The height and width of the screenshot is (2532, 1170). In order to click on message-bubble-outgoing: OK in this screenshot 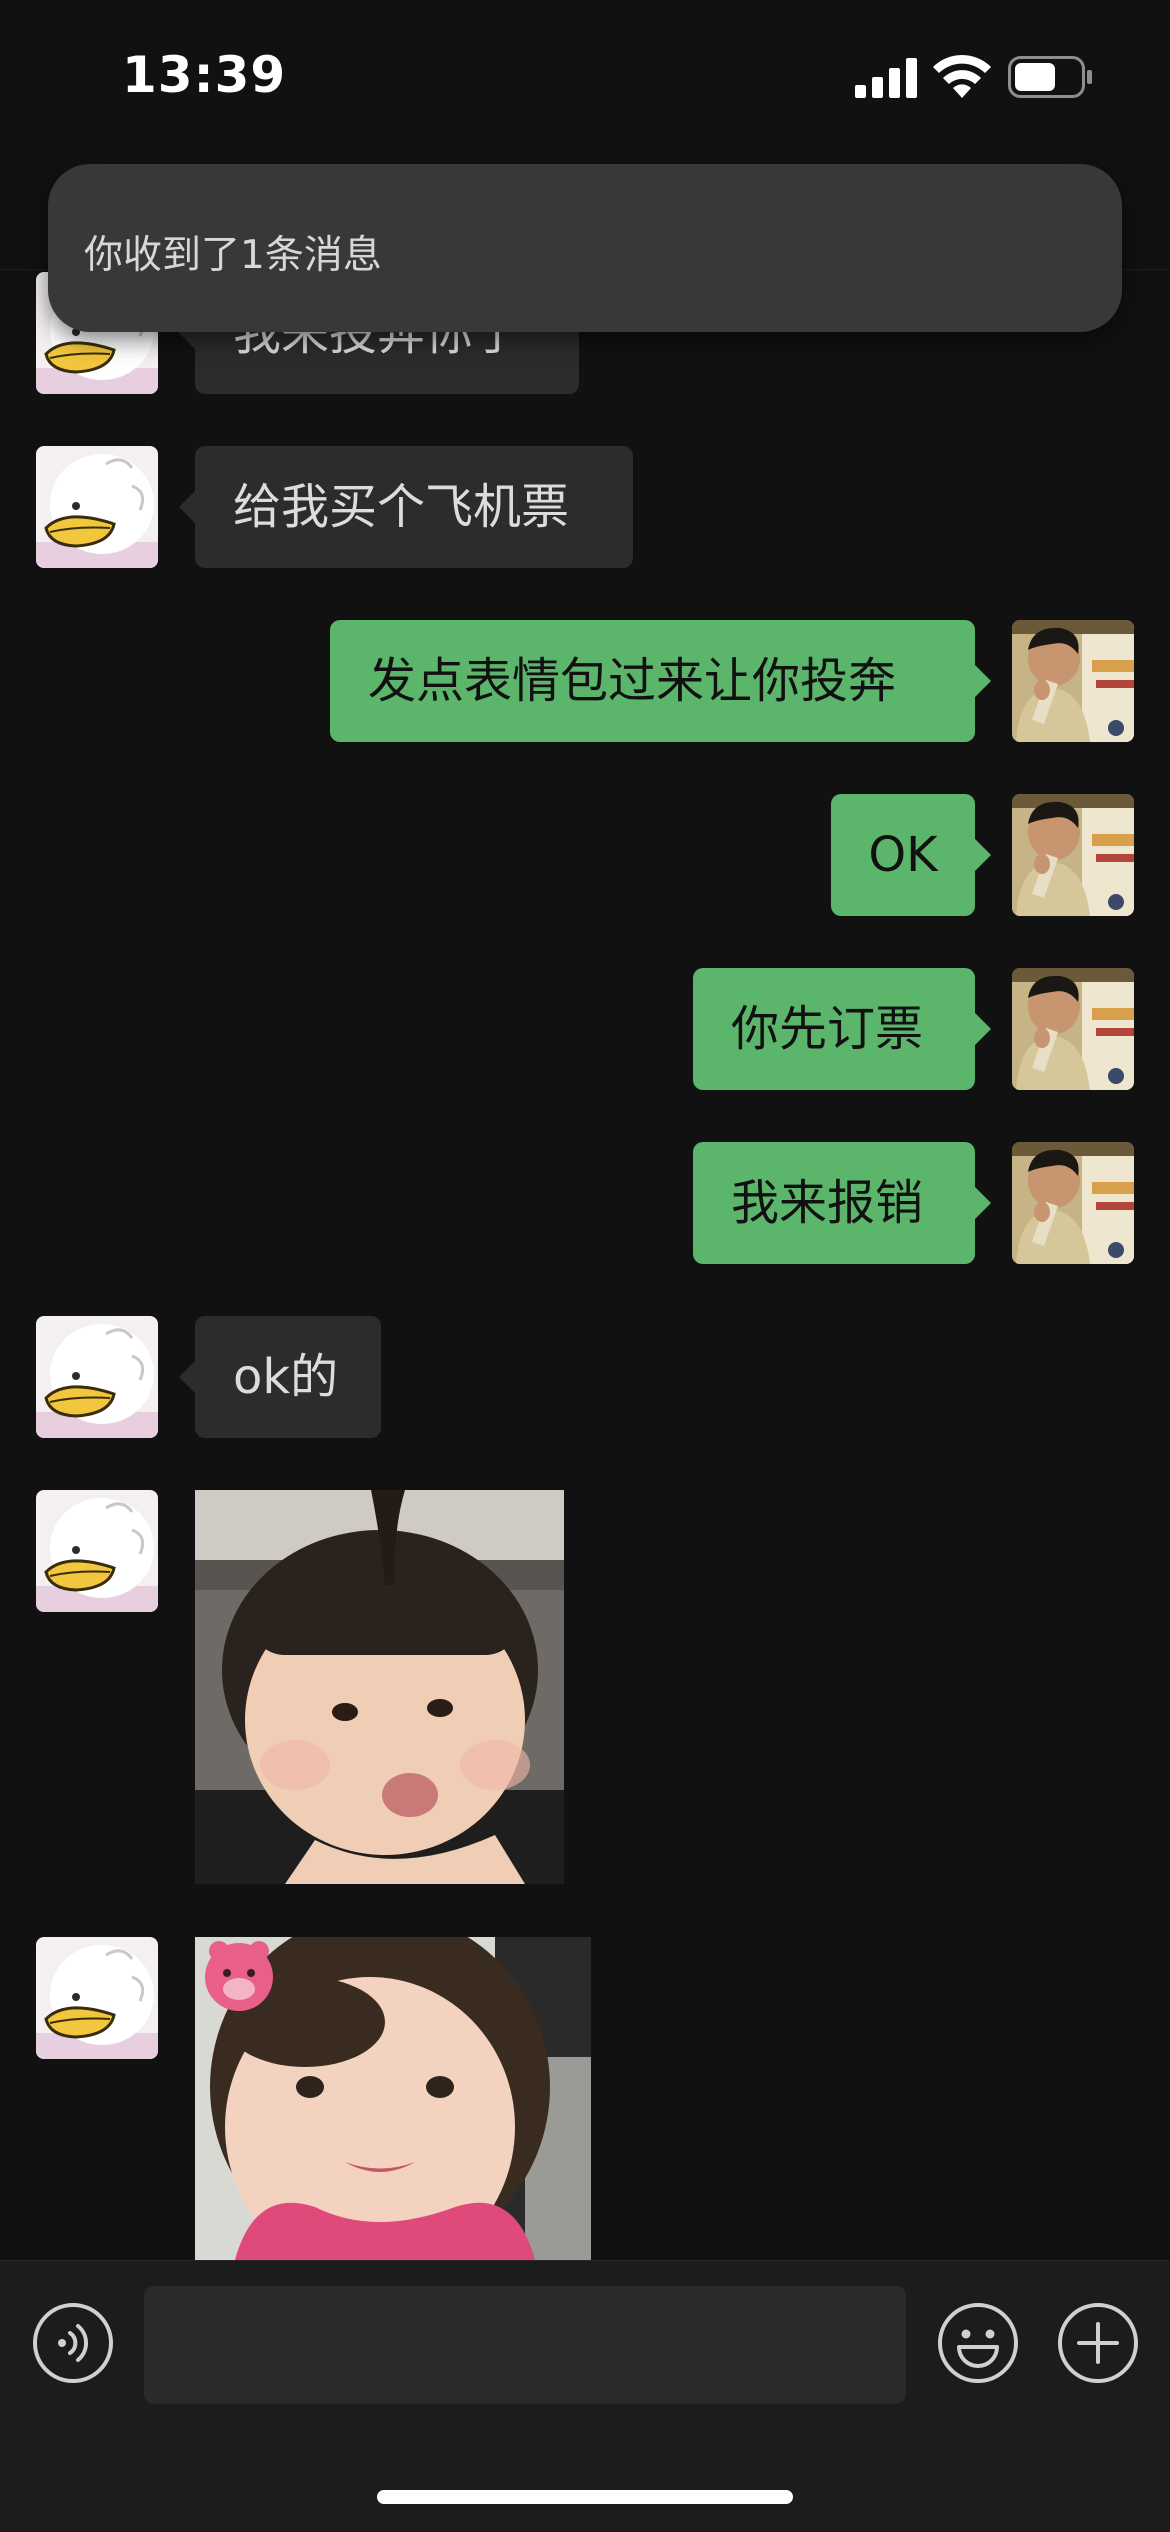, I will do `click(911, 855)`.